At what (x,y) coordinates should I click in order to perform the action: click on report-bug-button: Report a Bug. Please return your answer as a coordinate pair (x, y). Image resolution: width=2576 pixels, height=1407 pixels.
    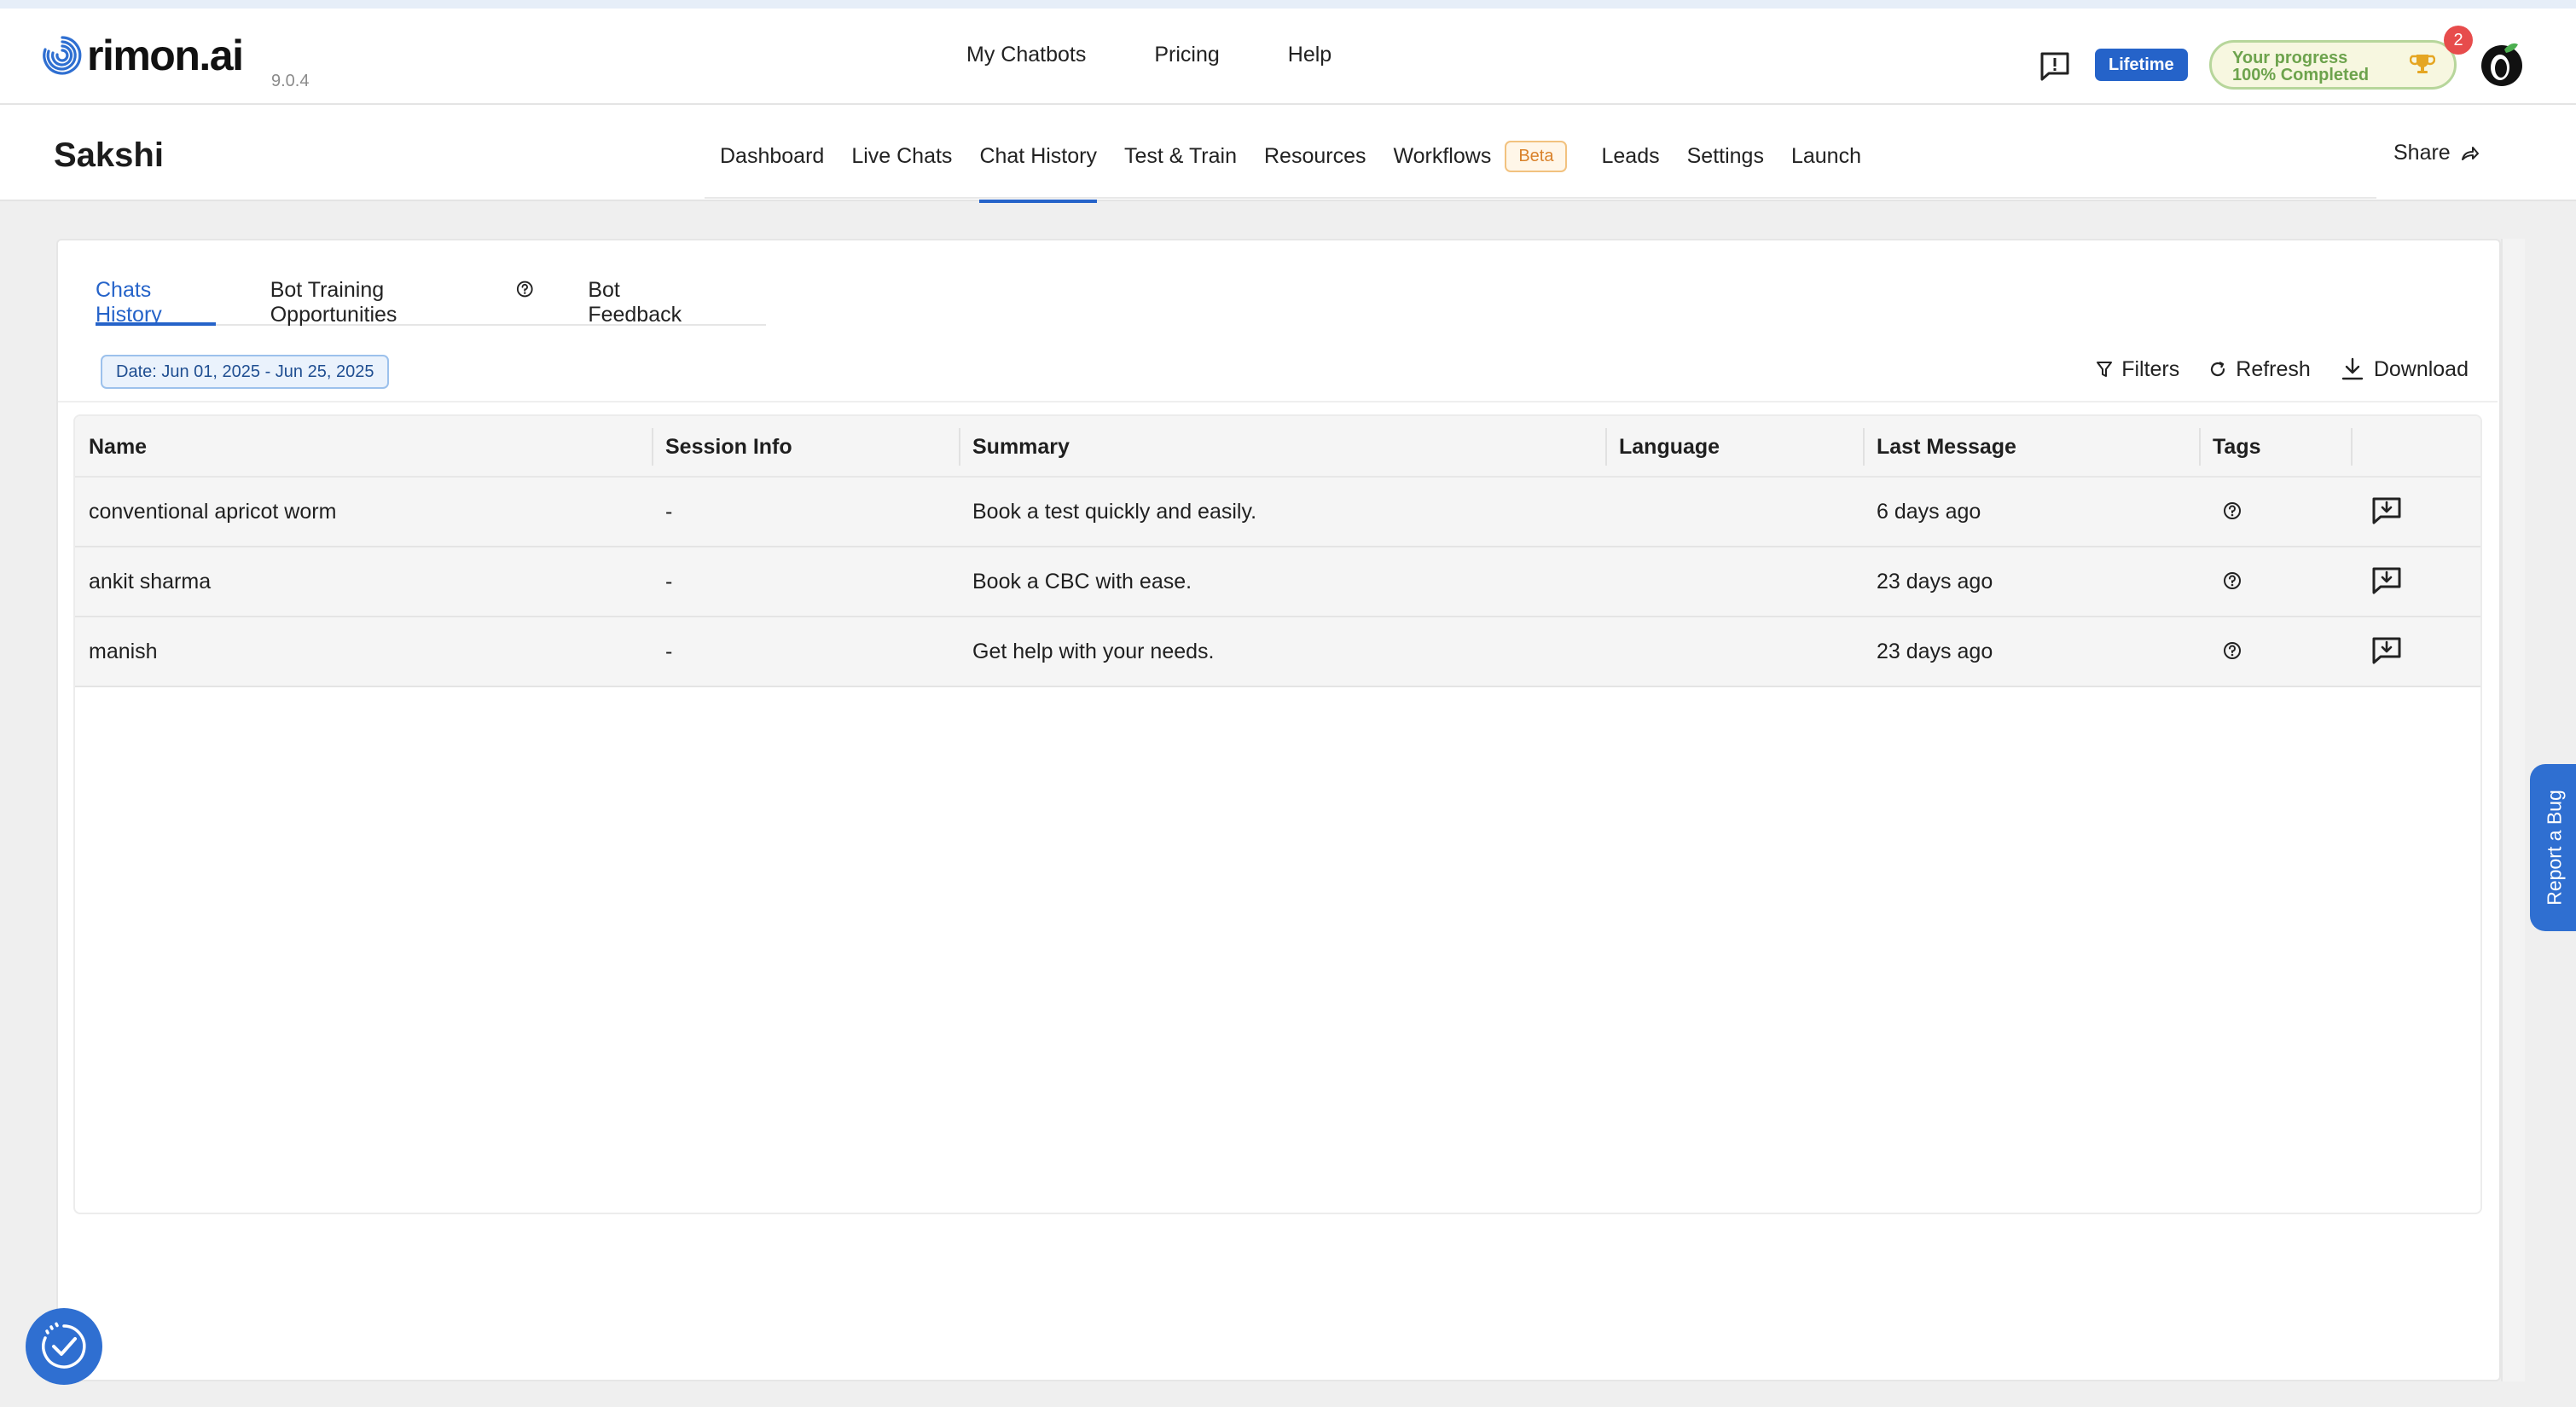
    Looking at the image, I should click on (2553, 848).